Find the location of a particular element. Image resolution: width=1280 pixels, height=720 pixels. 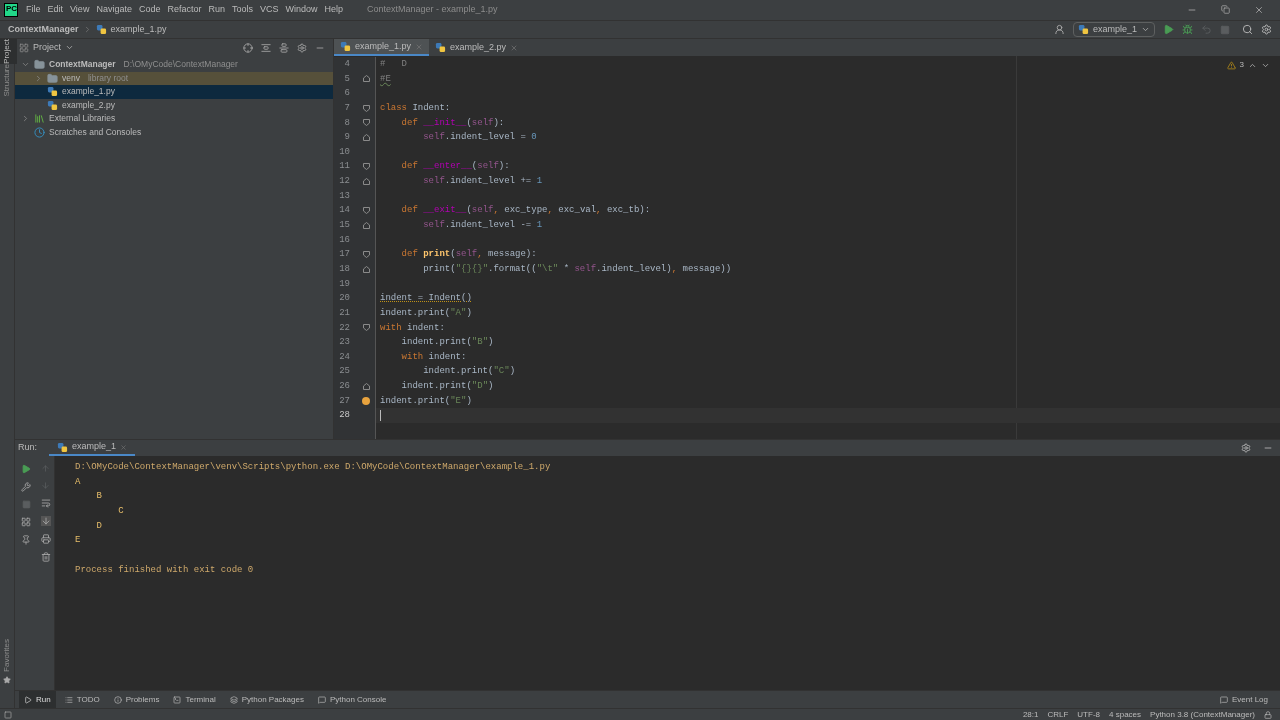

editor-tab: example_1.py is located at coordinates (382, 47).